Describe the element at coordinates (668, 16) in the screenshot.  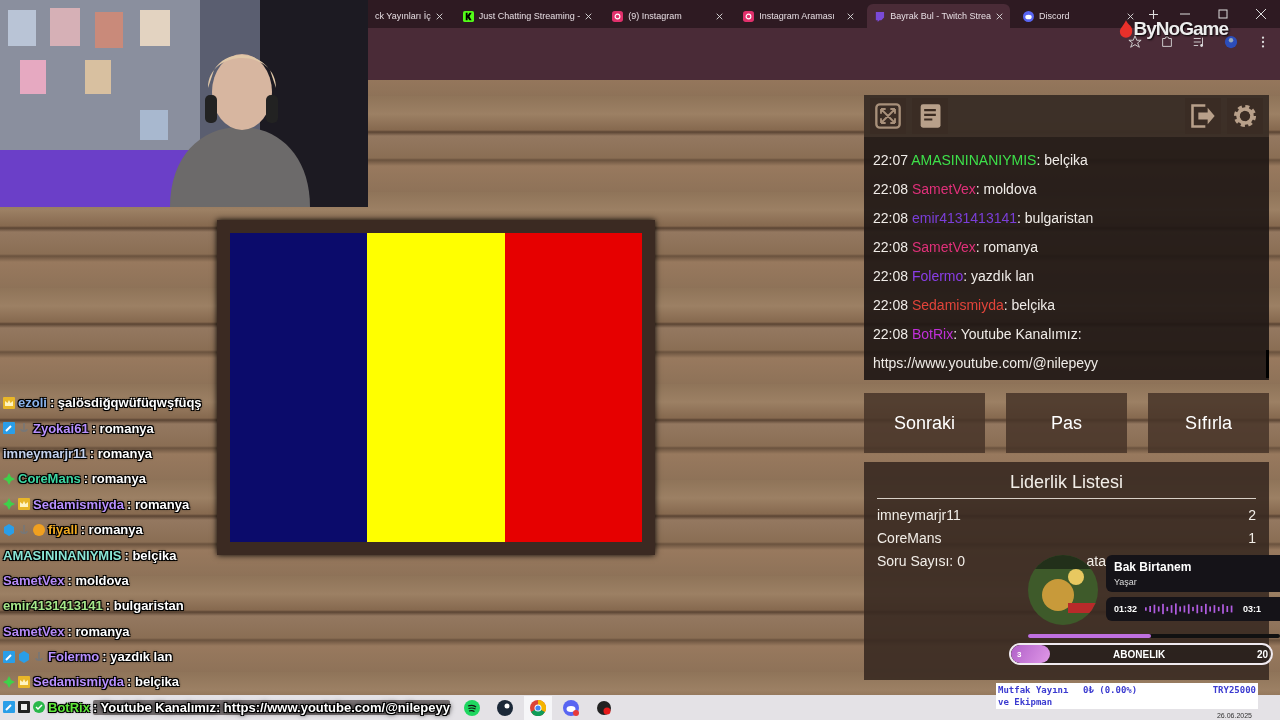
I see `browser-tab: (9) Instagram` at that location.